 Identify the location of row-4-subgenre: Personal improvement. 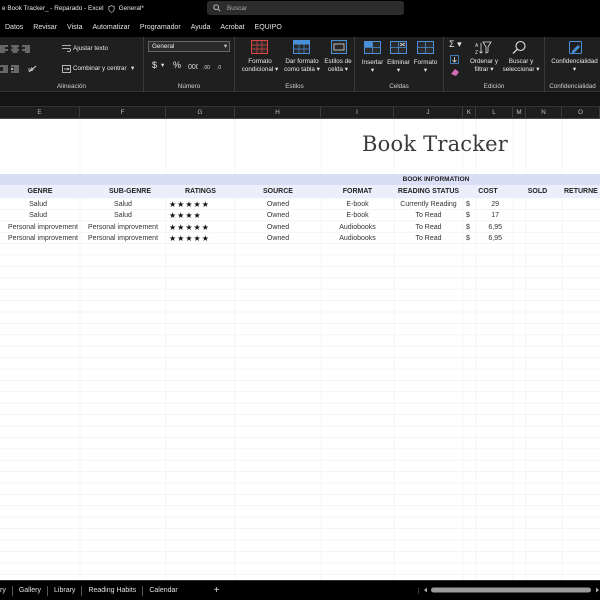
(123, 238).